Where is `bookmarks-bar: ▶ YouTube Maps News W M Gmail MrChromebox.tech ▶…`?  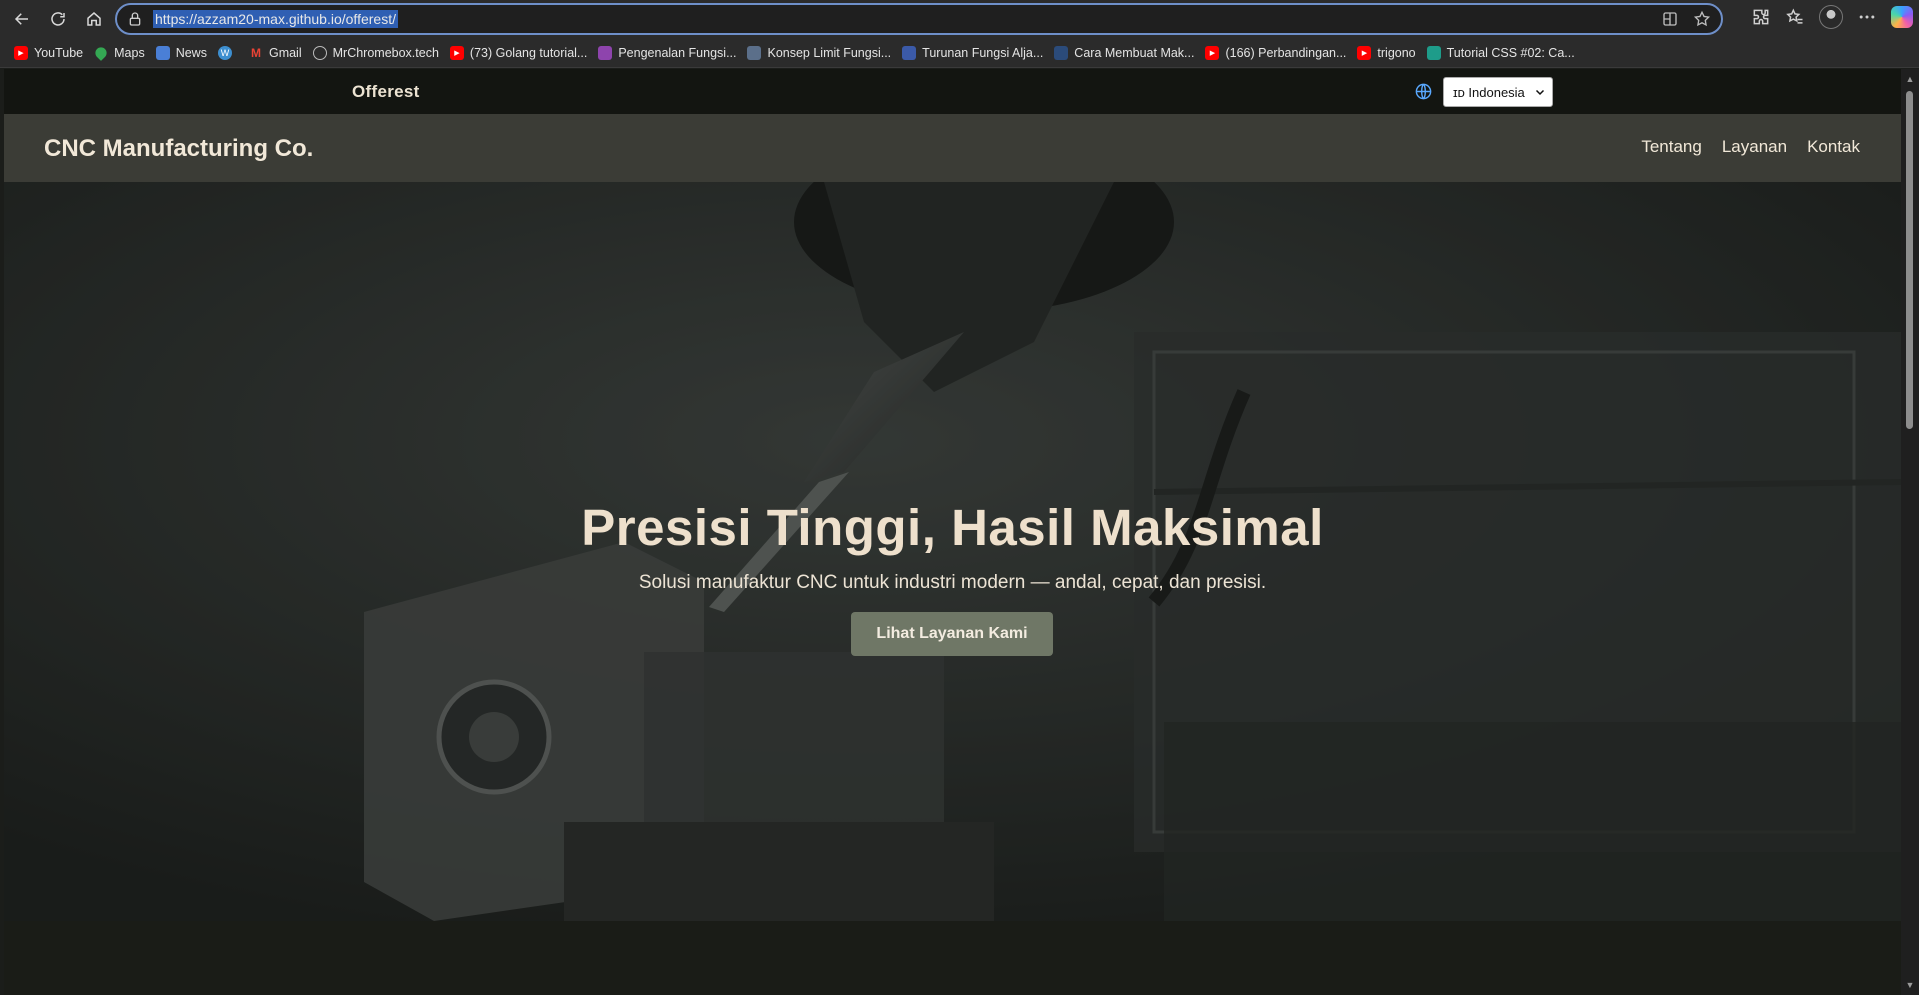 bookmarks-bar: ▶ YouTube Maps News W M Gmail MrChromebox.tech ▶… is located at coordinates (959, 53).